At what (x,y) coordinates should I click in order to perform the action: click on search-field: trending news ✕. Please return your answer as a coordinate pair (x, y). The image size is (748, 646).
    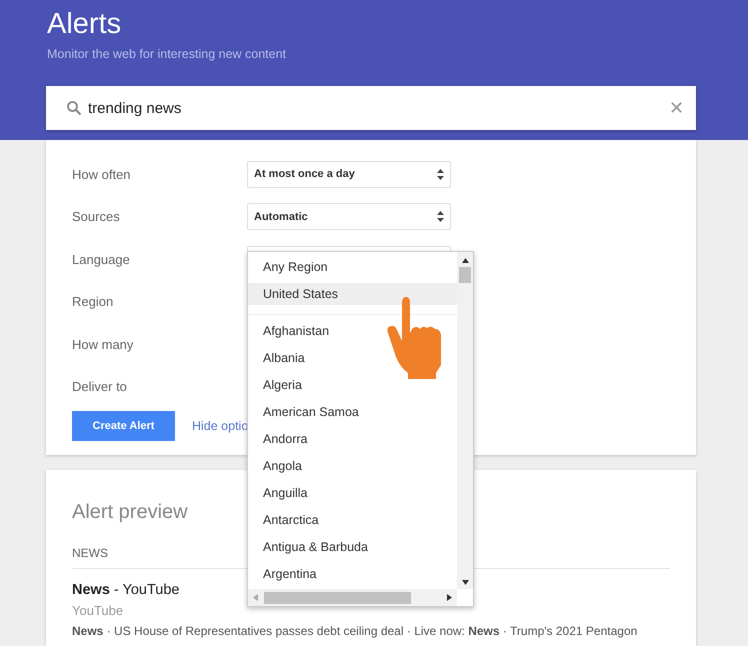
    Looking at the image, I should click on (371, 108).